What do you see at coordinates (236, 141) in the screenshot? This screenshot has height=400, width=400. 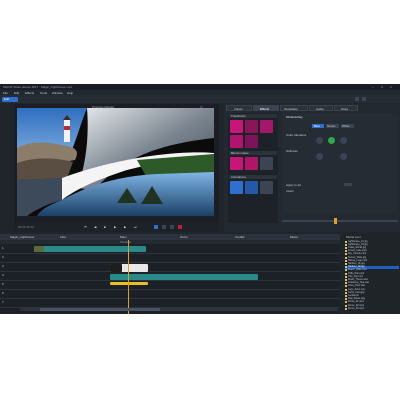 I see `effect-tile-wipe` at bounding box center [236, 141].